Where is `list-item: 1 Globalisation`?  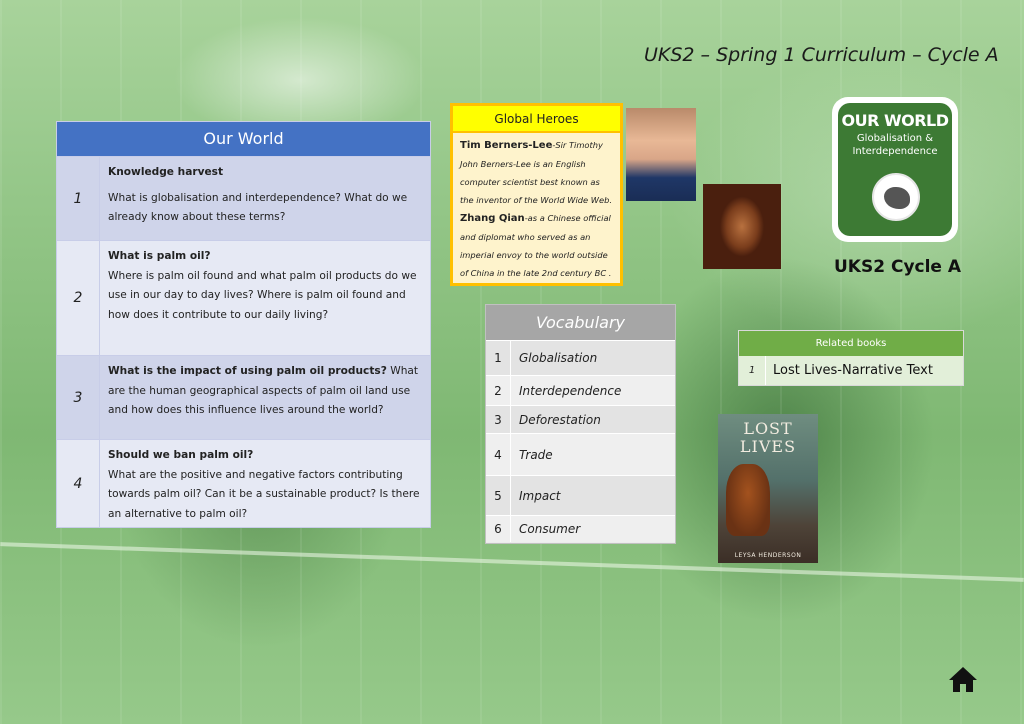
list-item: 1 Globalisation is located at coordinates (580, 357).